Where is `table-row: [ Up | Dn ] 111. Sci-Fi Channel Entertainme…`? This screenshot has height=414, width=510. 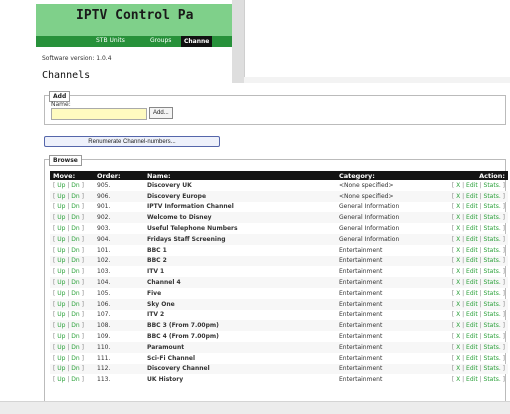
table-row: [ Up | Dn ] 111. Sci-Fi Channel Entertainme… is located at coordinates (279, 358).